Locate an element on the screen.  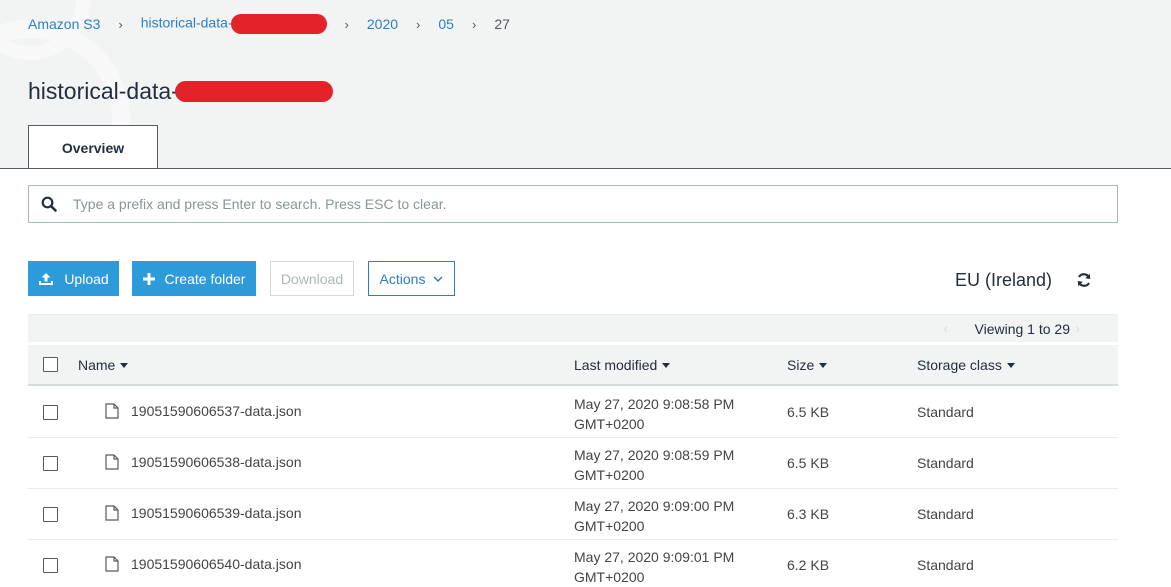
select-all-checkbox is located at coordinates (50, 364).